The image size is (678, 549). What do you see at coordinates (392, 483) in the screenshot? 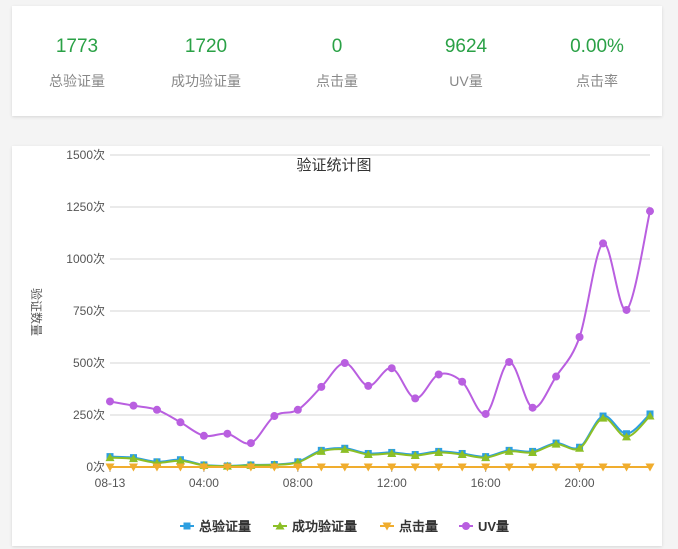
I see `x-tick-label: 12:00` at bounding box center [392, 483].